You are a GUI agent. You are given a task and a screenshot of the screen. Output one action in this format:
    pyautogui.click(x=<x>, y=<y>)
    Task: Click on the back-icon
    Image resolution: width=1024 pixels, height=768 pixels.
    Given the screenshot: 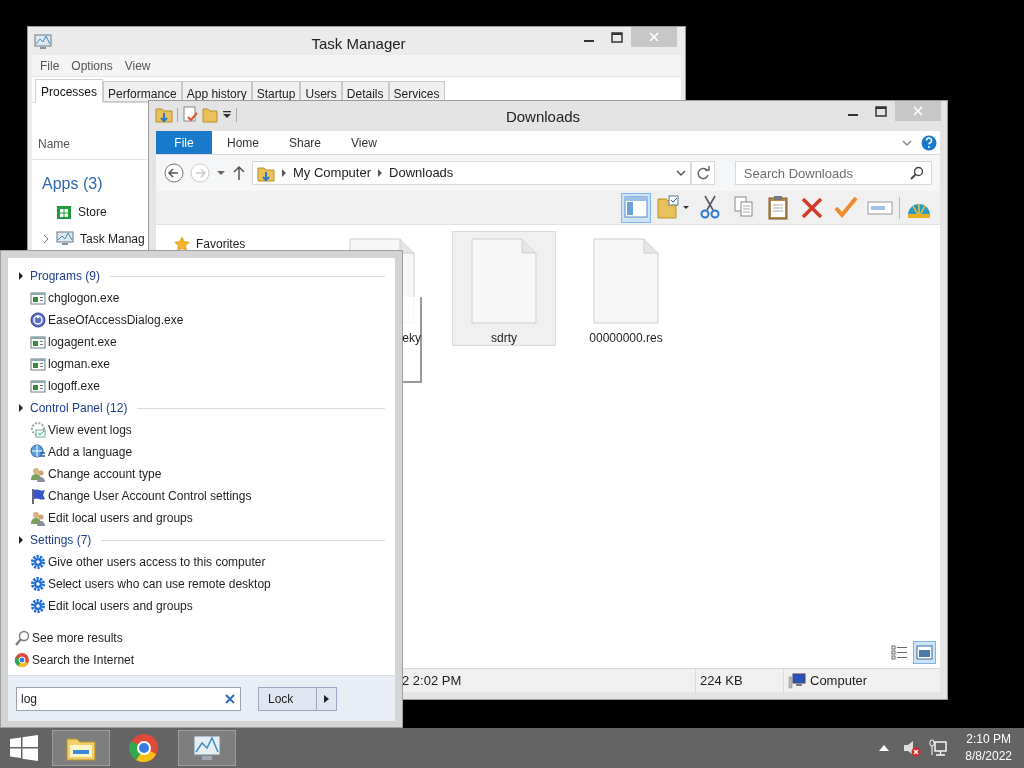 What is the action you would take?
    pyautogui.click(x=174, y=173)
    